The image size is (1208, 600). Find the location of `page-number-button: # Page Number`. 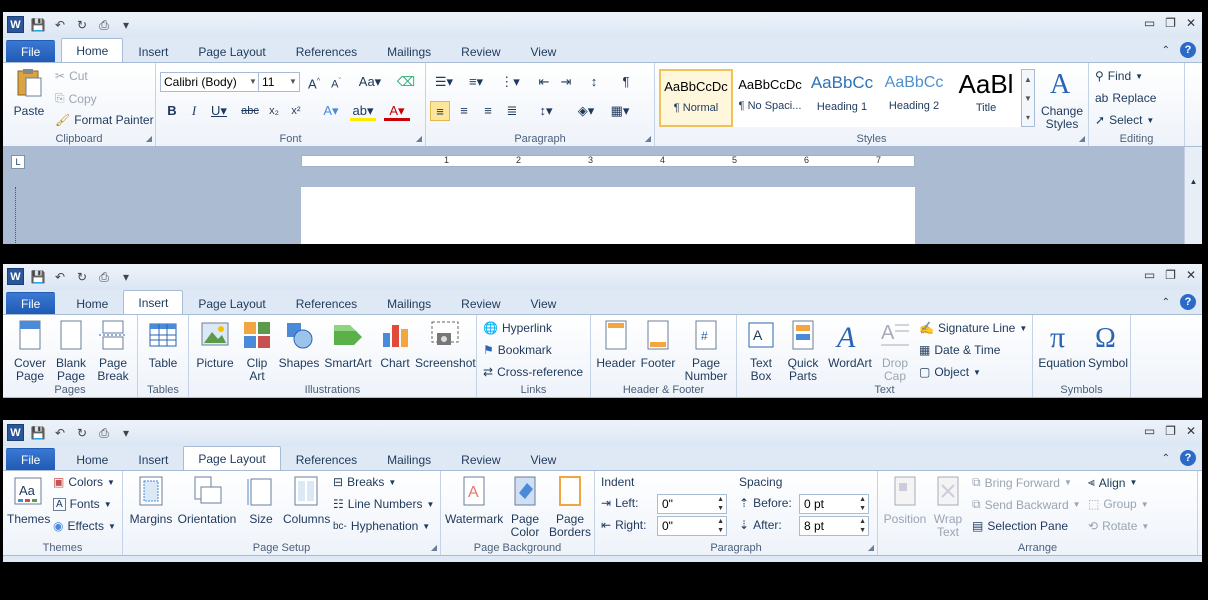

page-number-button: # Page Number is located at coordinates (706, 351).